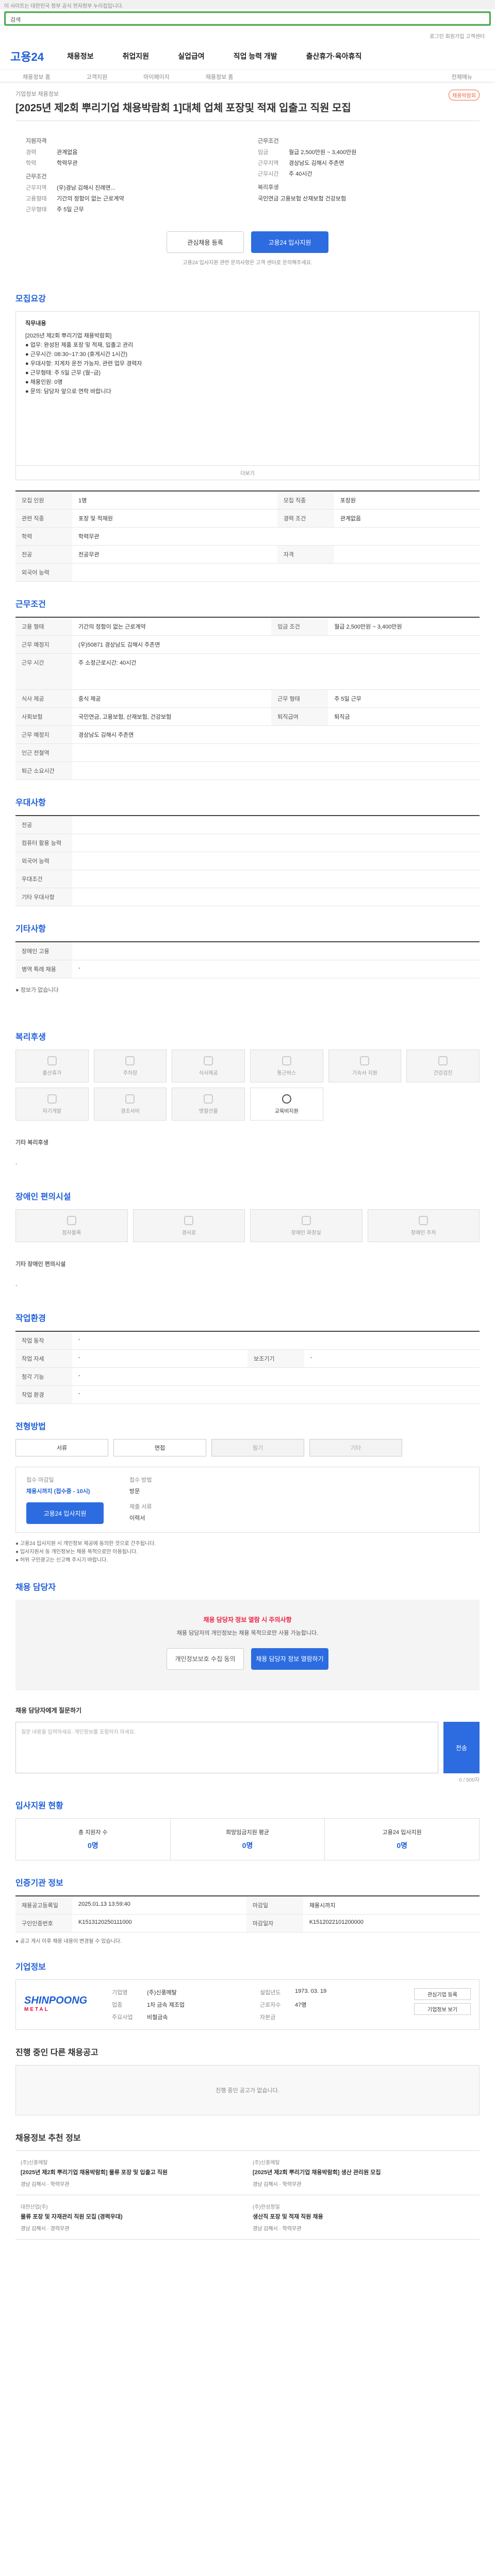 The height and width of the screenshot is (2576, 495). Describe the element at coordinates (289, 242) in the screenshot. I see `apply-button: 고용24 입사지원` at that location.